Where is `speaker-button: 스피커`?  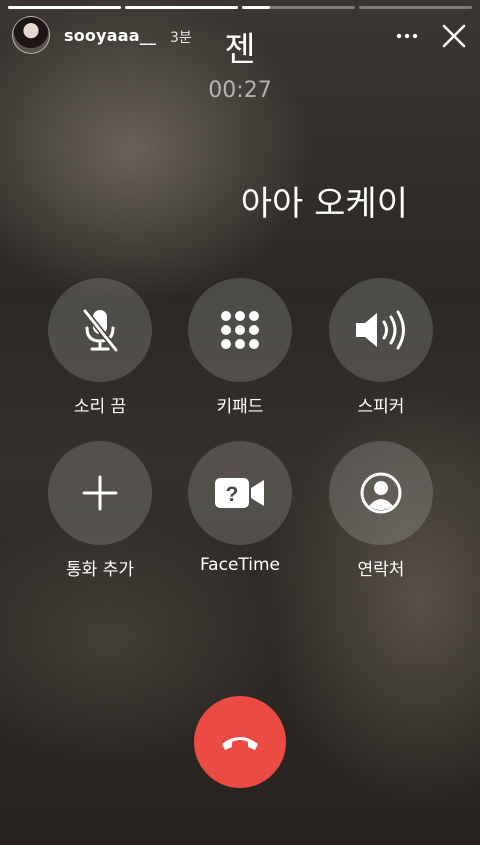 speaker-button: 스피커 is located at coordinates (381, 347).